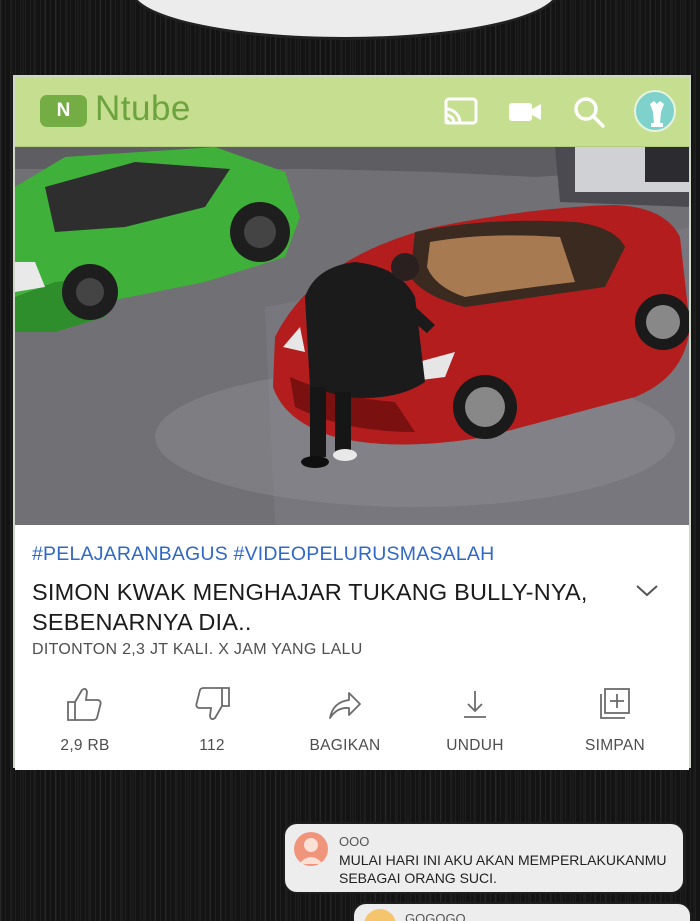 The height and width of the screenshot is (921, 700). What do you see at coordinates (647, 591) in the screenshot?
I see `chevron-down-icon` at bounding box center [647, 591].